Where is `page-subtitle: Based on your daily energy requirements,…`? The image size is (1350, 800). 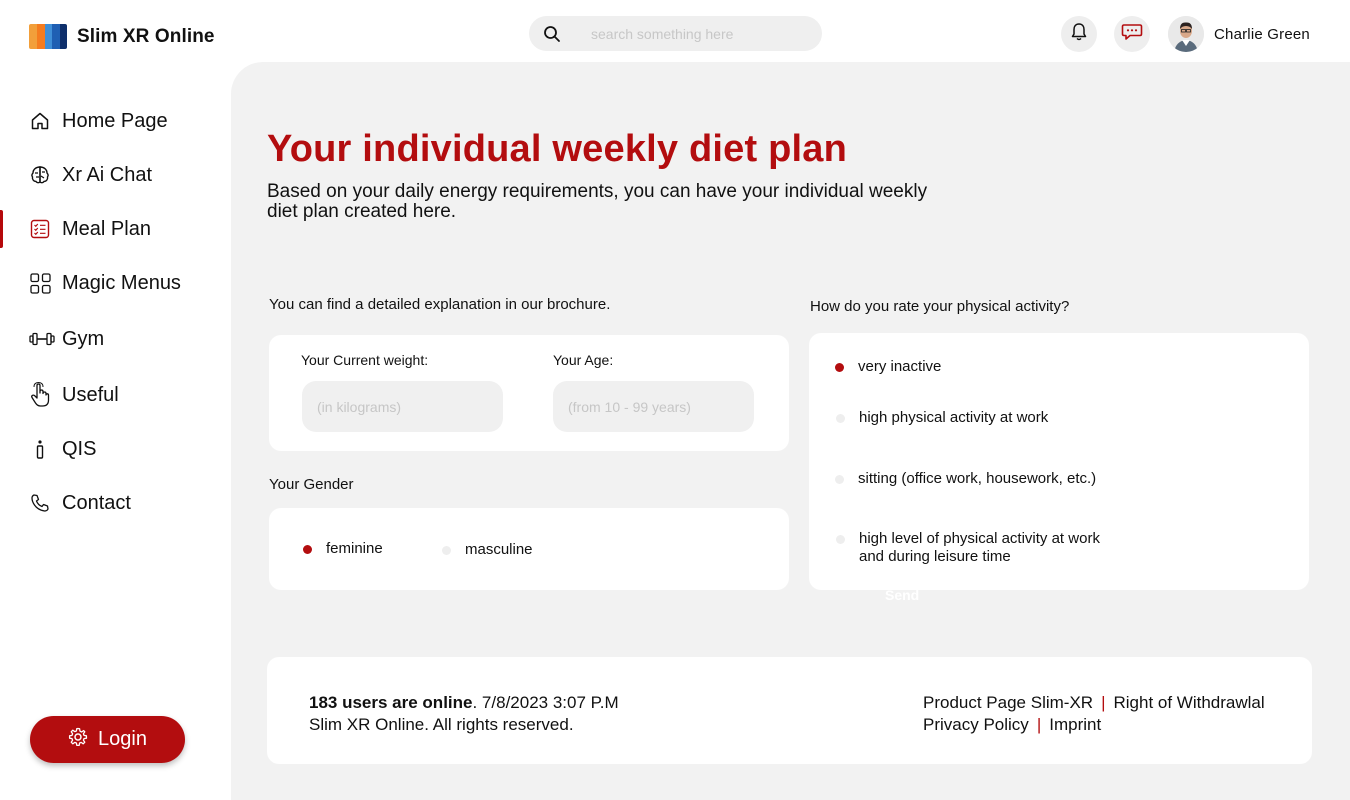 page-subtitle: Based on your daily energy requirements,… is located at coordinates (597, 201).